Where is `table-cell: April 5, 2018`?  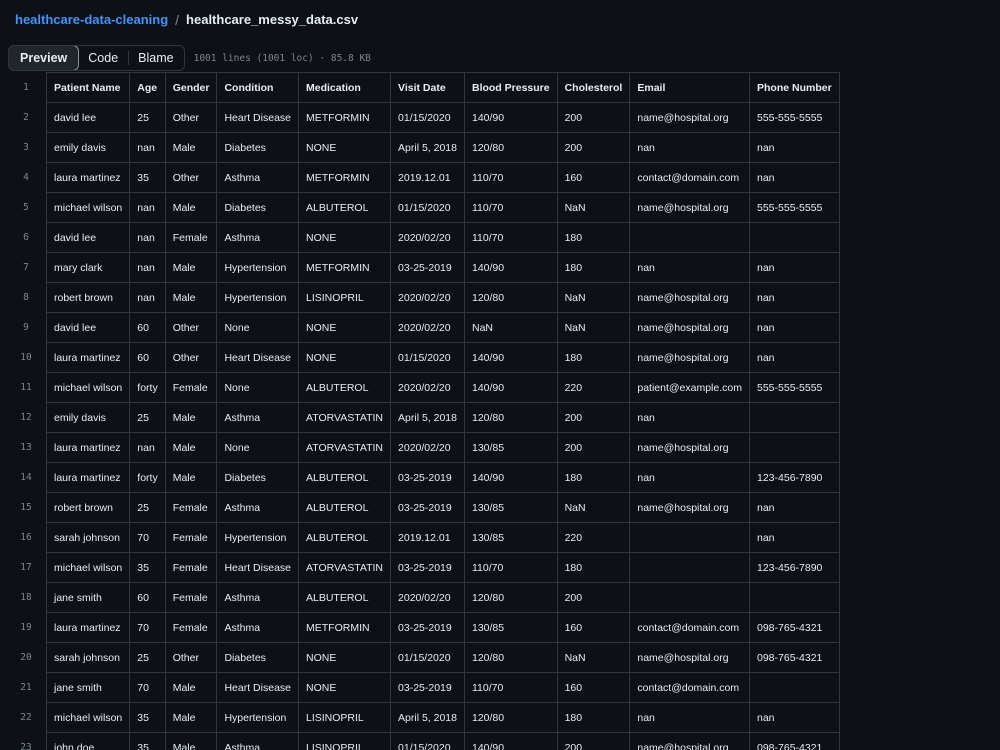 table-cell: April 5, 2018 is located at coordinates (427, 147).